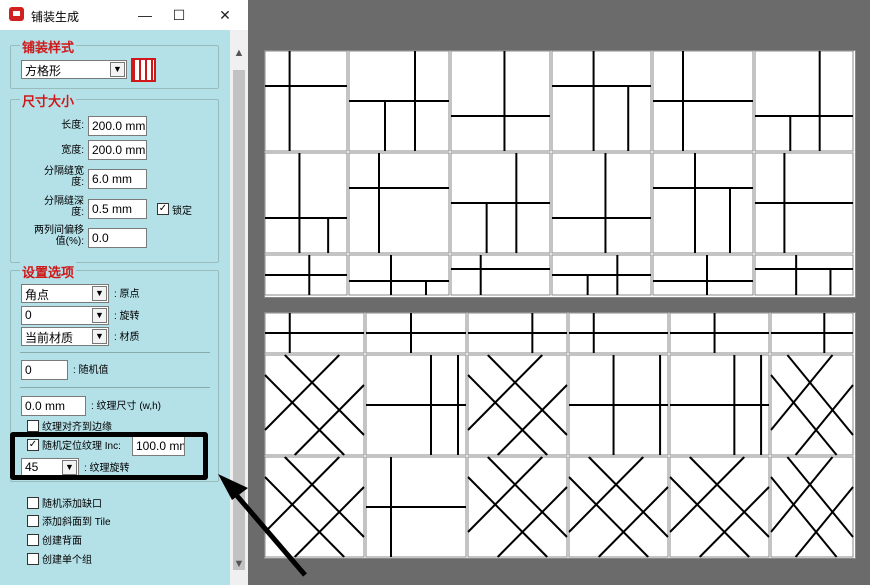  What do you see at coordinates (53, 406) in the screenshot?
I see `texture-size-input: 0.0 mm` at bounding box center [53, 406].